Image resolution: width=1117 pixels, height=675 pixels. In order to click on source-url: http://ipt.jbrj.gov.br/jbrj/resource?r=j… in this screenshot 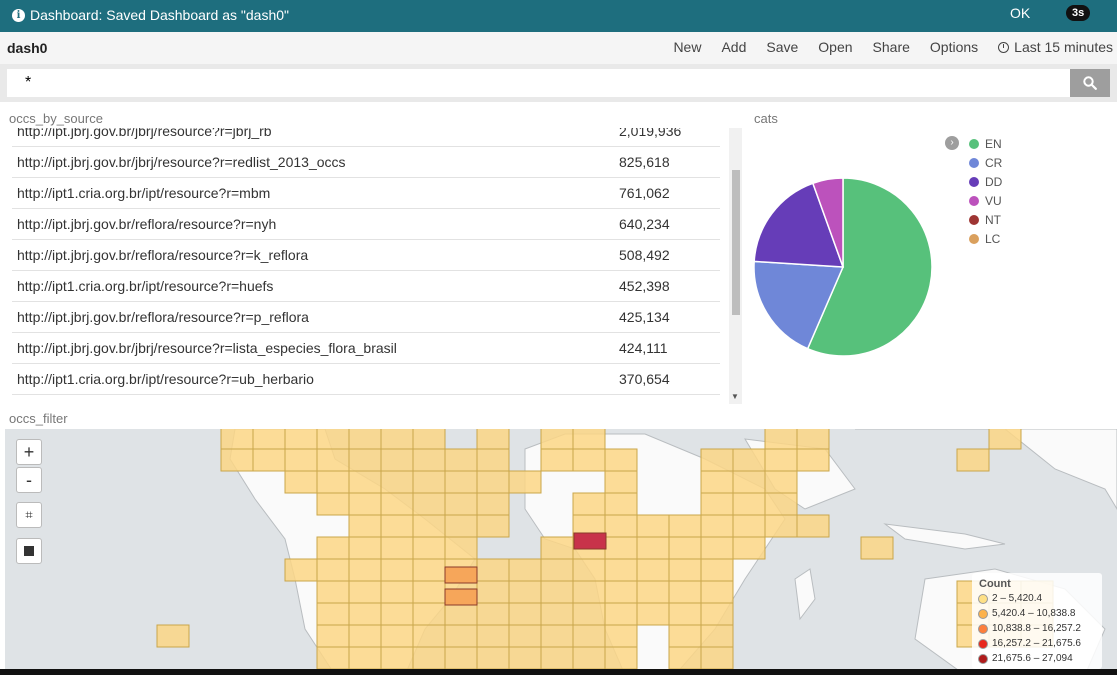, I will do `click(144, 133)`.